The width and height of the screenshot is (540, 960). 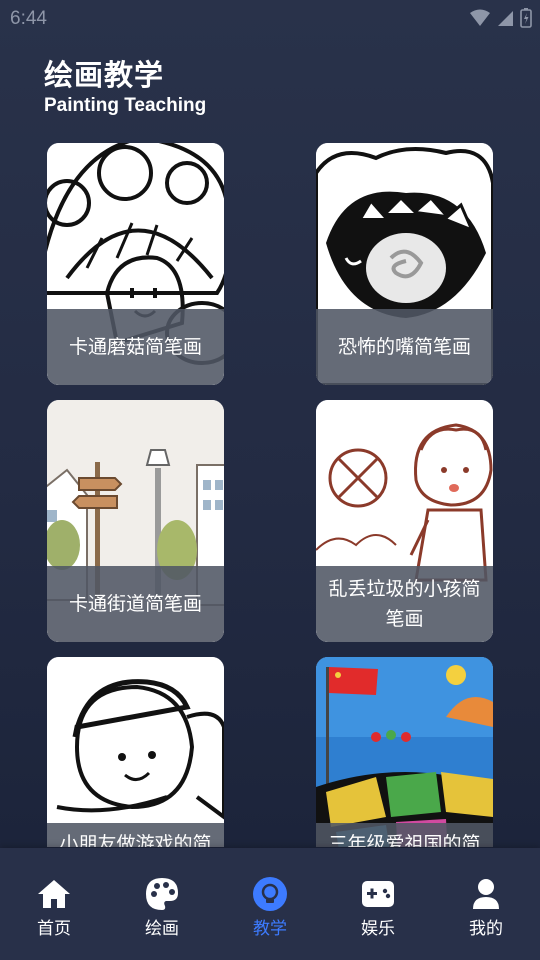 I want to click on bottom-nav: 首页 绘画 教学 娱乐 我的, so click(x=270, y=904).